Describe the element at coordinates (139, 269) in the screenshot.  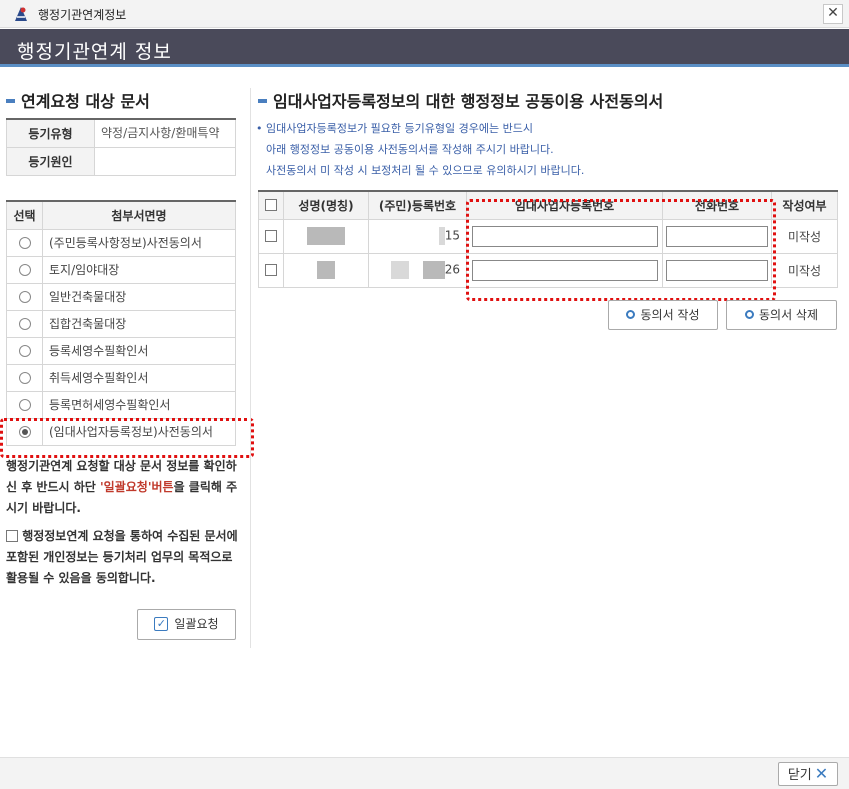
I see `doc-name: 토지/임야대장` at that location.